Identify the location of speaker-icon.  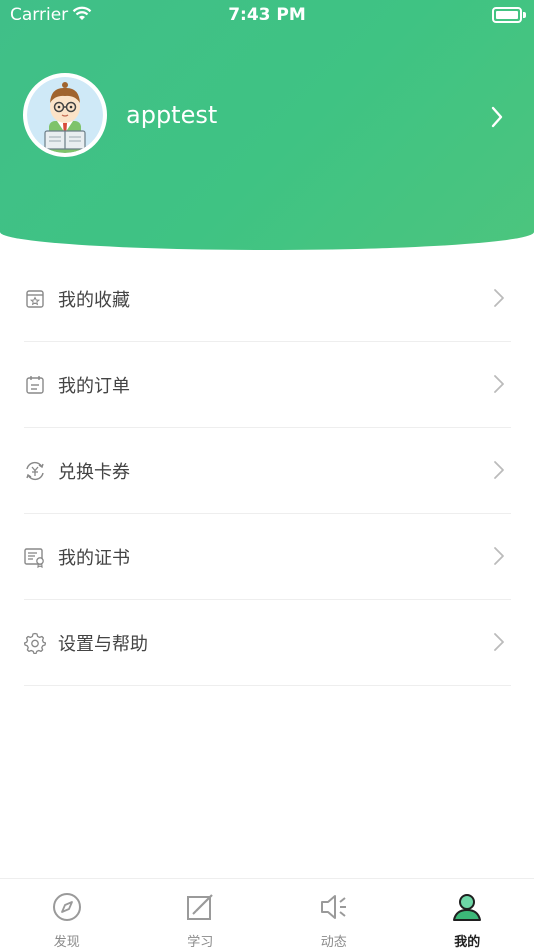
(334, 907).